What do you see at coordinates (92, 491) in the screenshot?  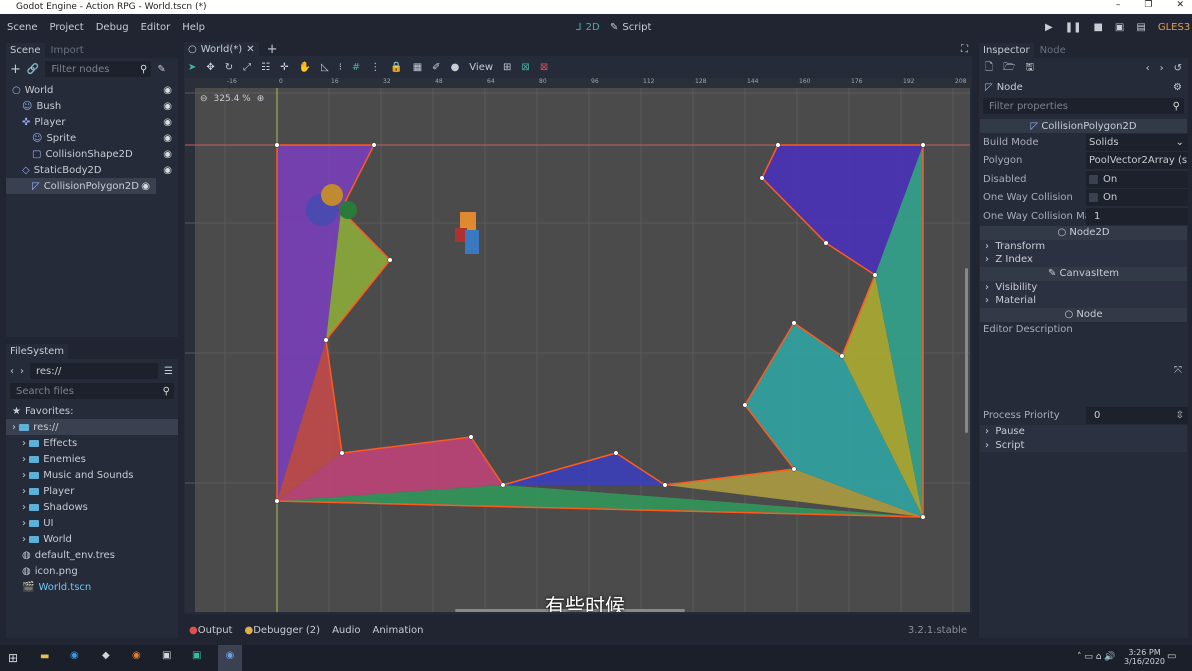 I see `fs-item: › Player` at bounding box center [92, 491].